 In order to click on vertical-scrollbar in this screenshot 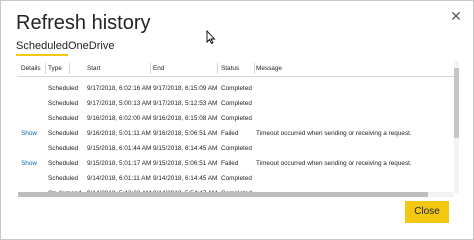, I will do `click(456, 127)`.